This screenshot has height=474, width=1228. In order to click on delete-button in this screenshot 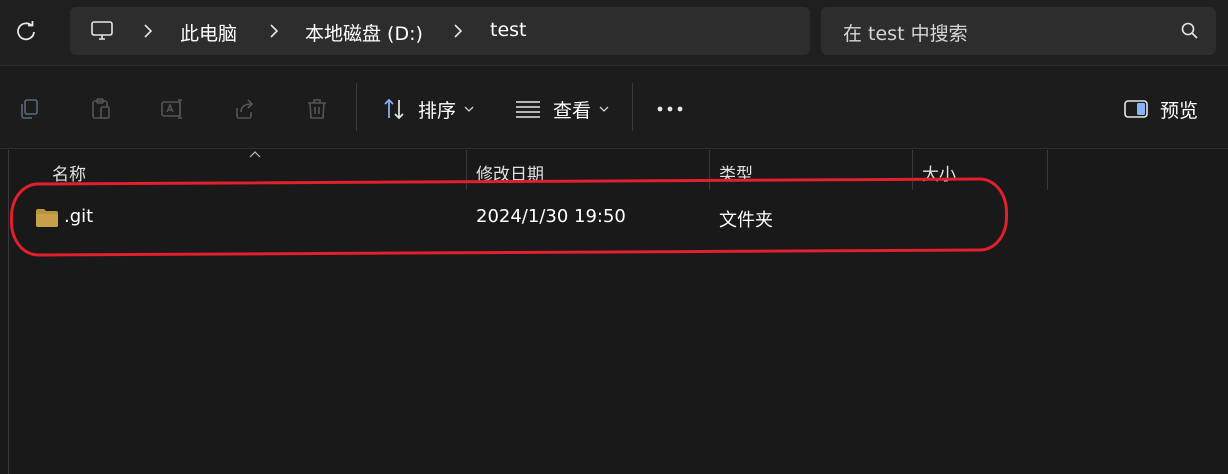, I will do `click(317, 109)`.